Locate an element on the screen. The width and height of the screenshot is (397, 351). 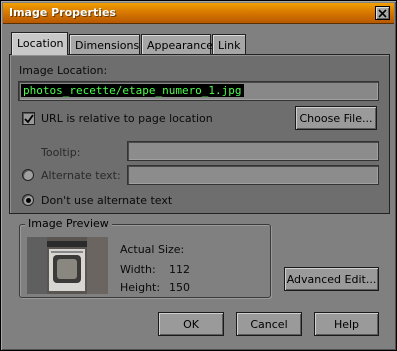
checkmark-icon is located at coordinates (28, 118).